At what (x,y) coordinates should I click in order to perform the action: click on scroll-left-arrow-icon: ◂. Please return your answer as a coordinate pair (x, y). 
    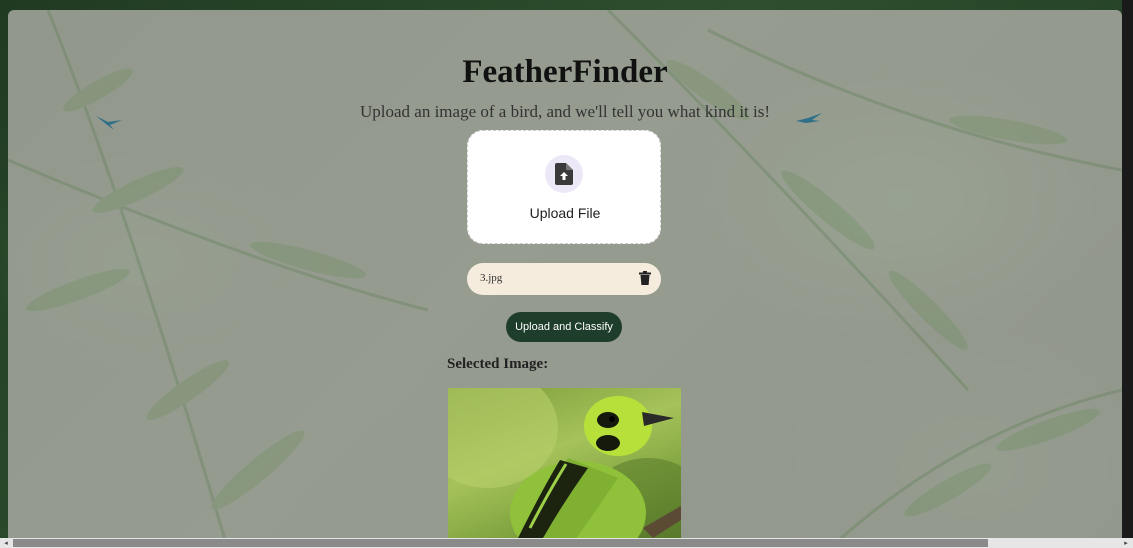
    Looking at the image, I should click on (6, 543).